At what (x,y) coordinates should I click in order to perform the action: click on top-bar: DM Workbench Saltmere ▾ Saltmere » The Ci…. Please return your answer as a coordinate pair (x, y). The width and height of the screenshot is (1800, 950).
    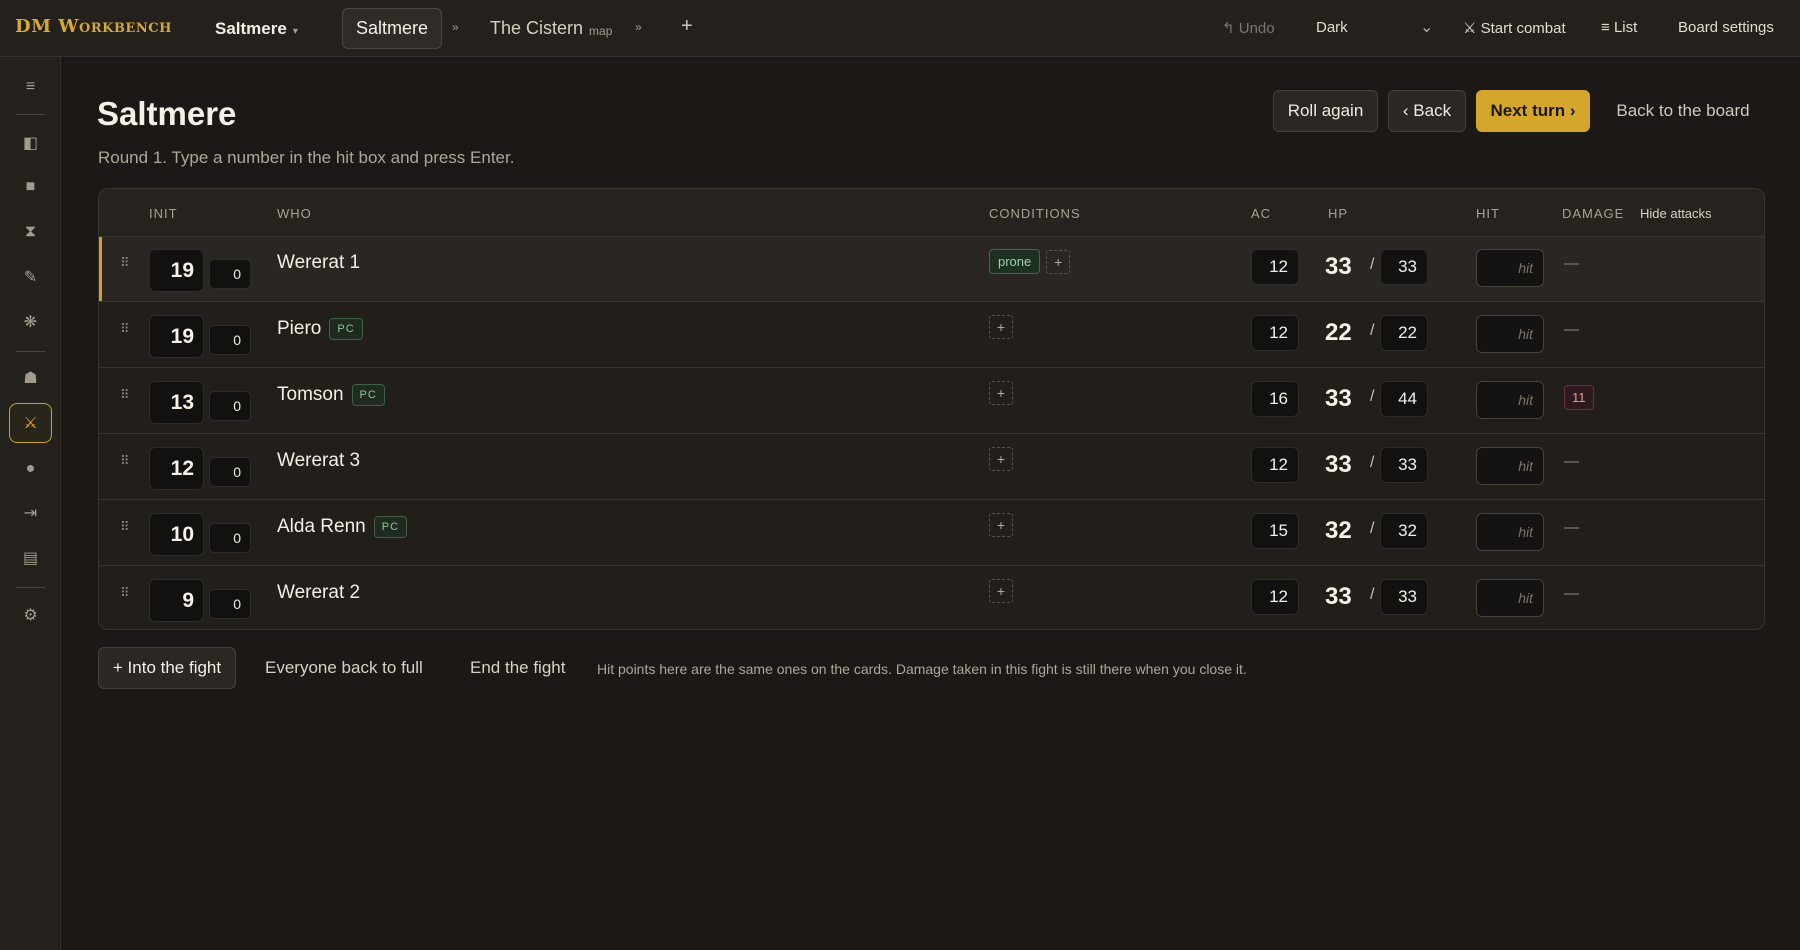
    Looking at the image, I should click on (900, 28).